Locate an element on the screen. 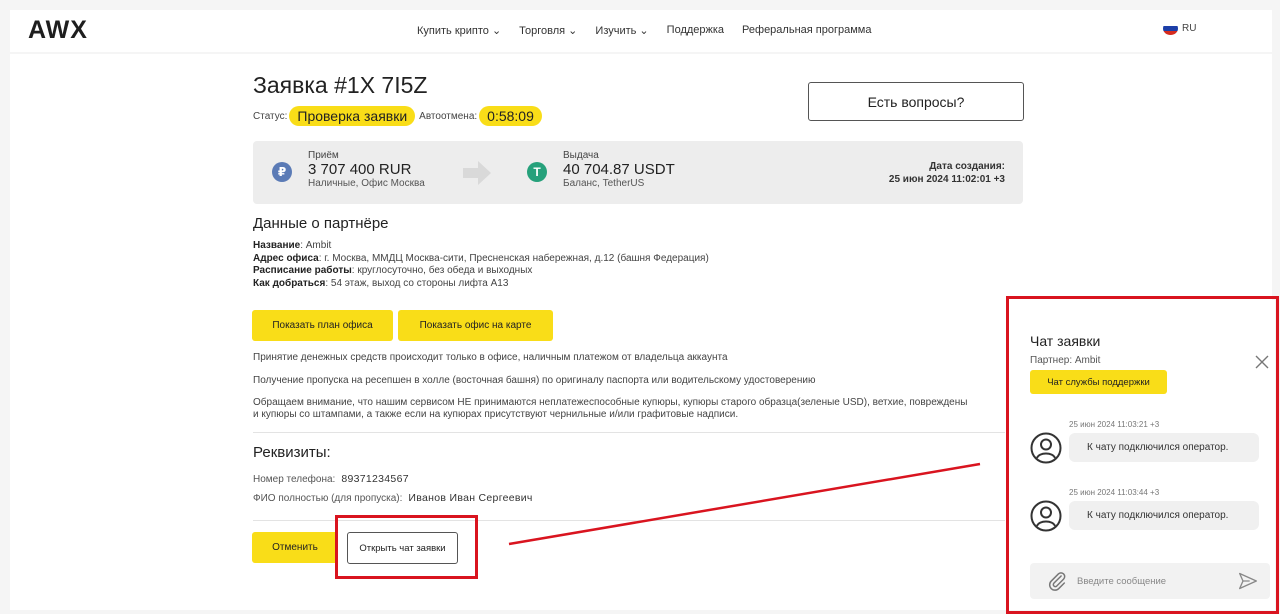  message-time: 25 июн 2024 11:03:44 +3 is located at coordinates (1114, 492).